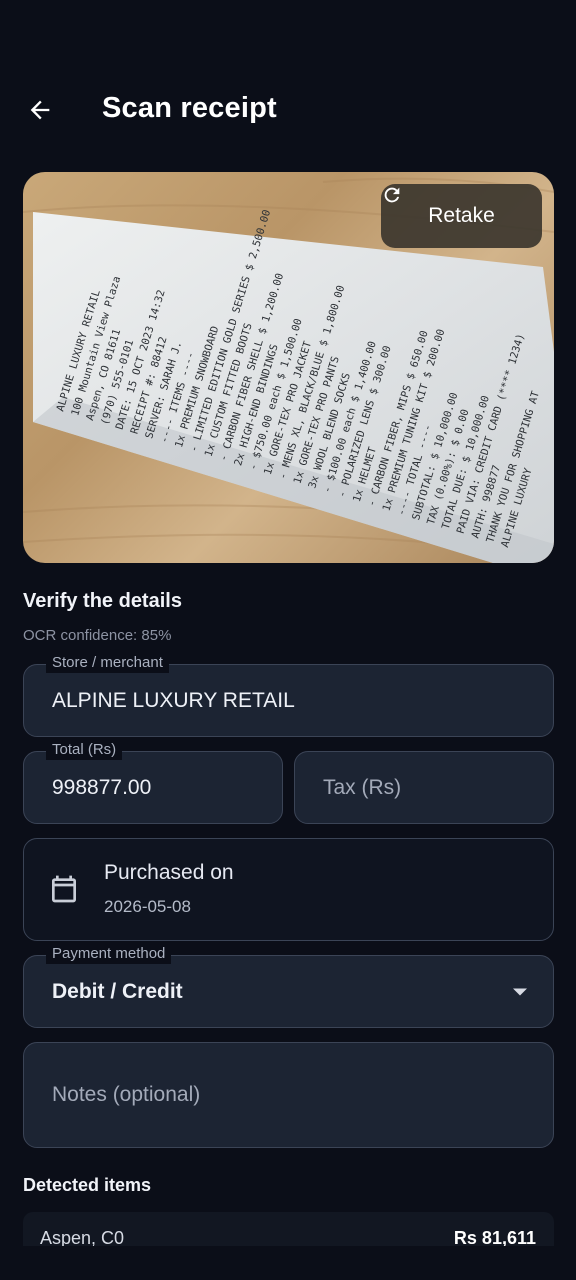  Describe the element at coordinates (424, 787) in the screenshot. I see `tax-field: Tax (Rs)` at that location.